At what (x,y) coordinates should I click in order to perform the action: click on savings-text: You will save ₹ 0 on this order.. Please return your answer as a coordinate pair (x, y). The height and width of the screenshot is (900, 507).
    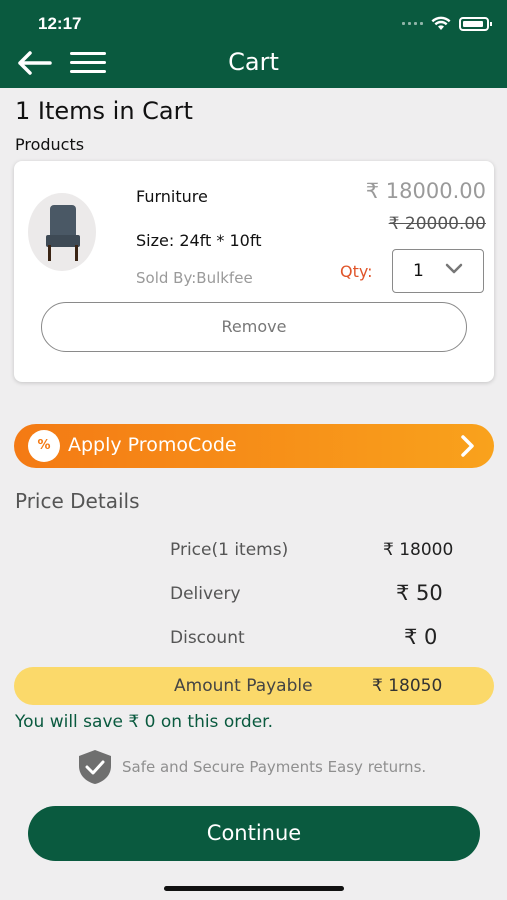
    Looking at the image, I should click on (144, 722).